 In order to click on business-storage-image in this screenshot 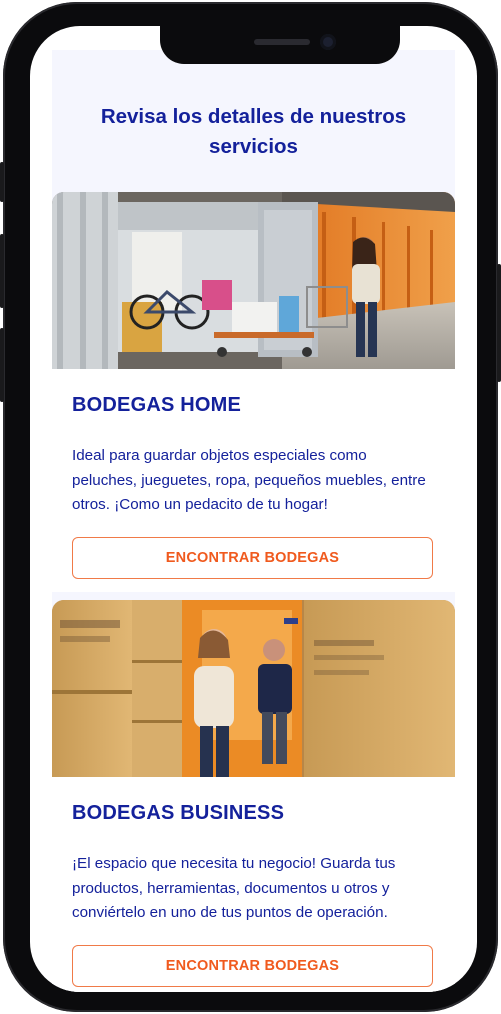, I will do `click(253, 688)`.